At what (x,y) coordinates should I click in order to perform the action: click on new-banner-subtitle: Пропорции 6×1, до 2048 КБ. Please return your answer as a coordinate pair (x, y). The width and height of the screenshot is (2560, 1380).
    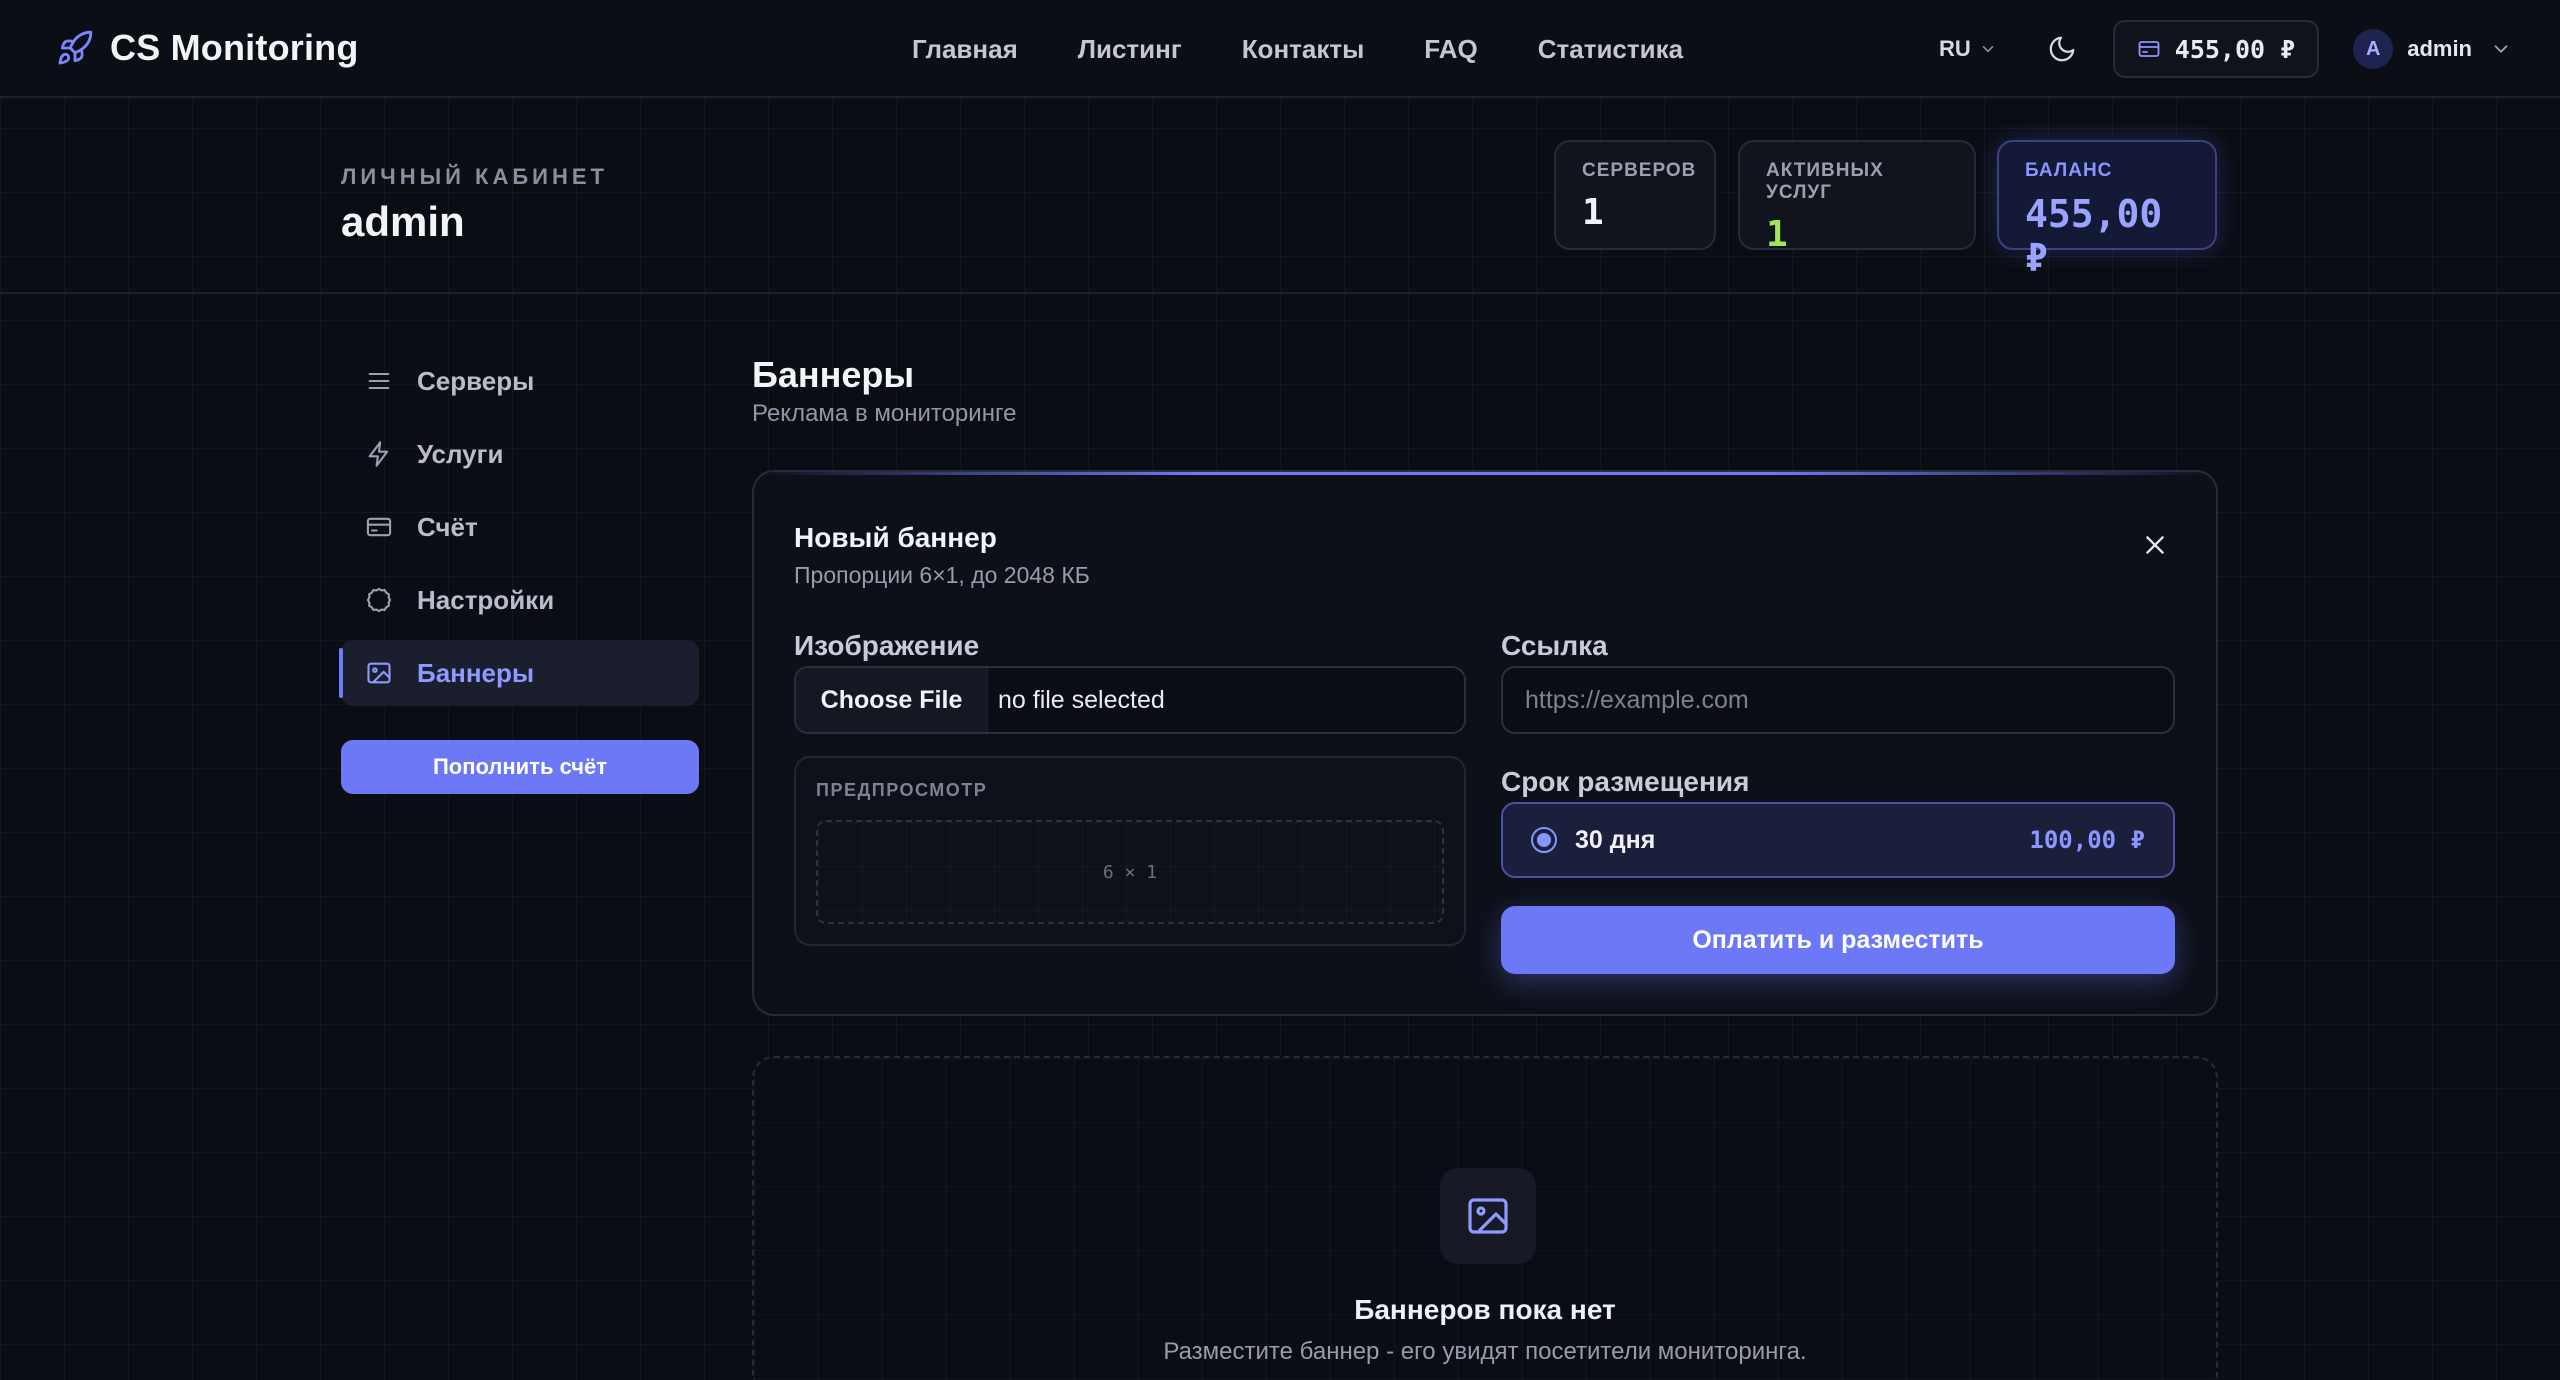
    Looking at the image, I should click on (942, 575).